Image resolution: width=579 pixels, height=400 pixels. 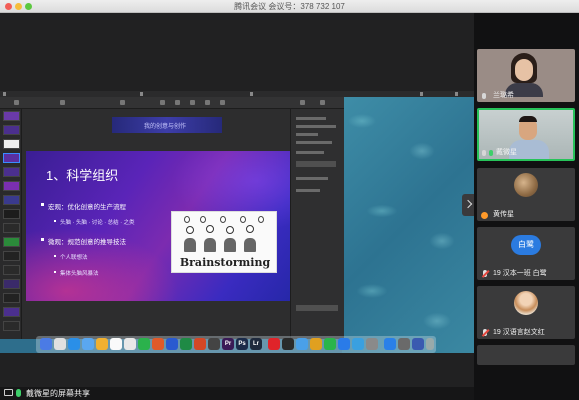 I want to click on brainstorming-image: Brainstorming, so click(x=224, y=242).